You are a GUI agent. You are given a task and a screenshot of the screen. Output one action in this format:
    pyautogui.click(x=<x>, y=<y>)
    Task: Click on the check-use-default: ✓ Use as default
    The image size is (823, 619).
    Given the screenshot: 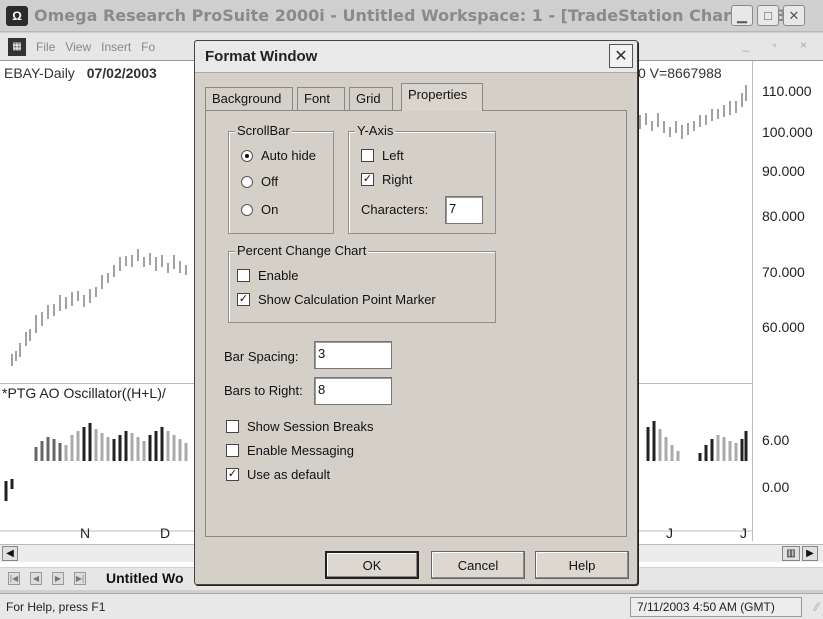 What is the action you would take?
    pyautogui.click(x=278, y=474)
    